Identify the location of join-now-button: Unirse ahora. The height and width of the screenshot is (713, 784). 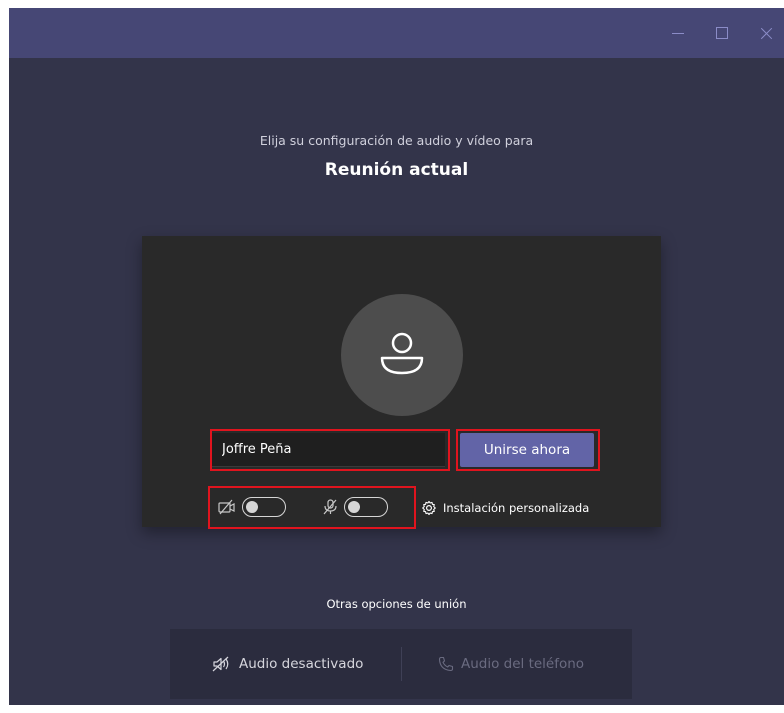
(527, 450).